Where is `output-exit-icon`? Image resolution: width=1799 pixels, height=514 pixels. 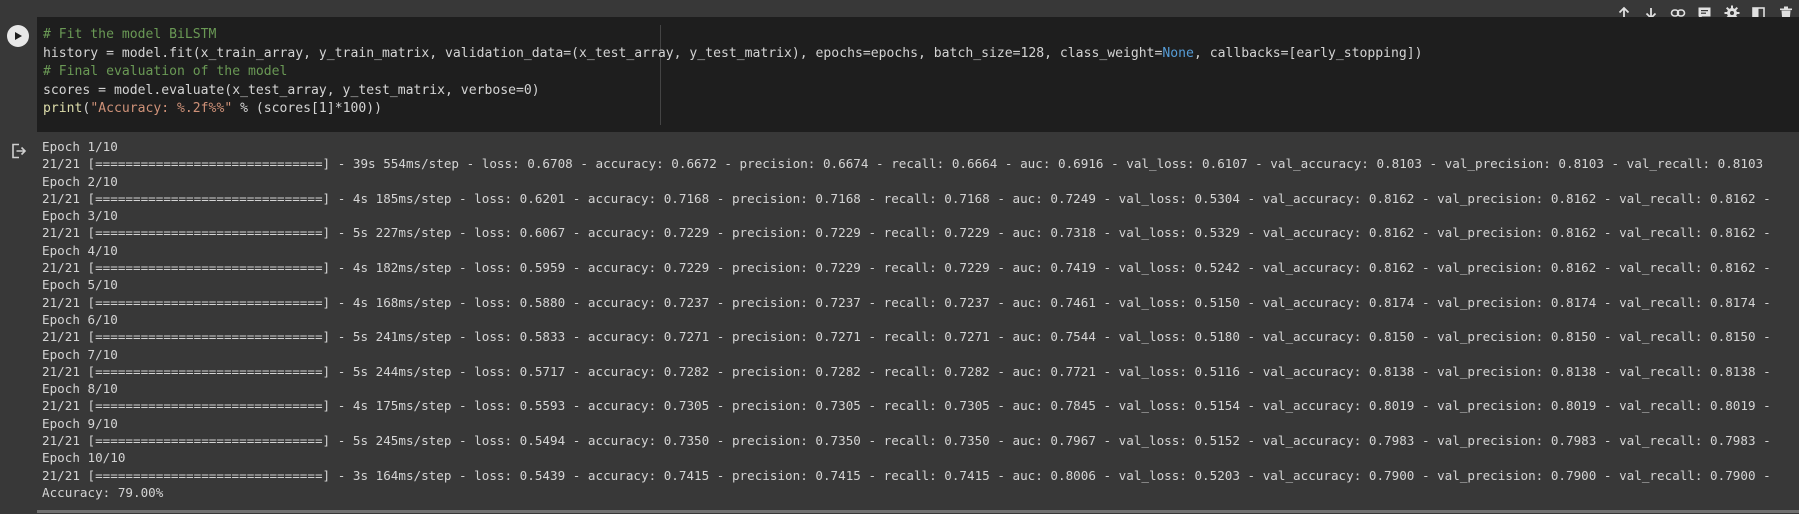 output-exit-icon is located at coordinates (19, 151).